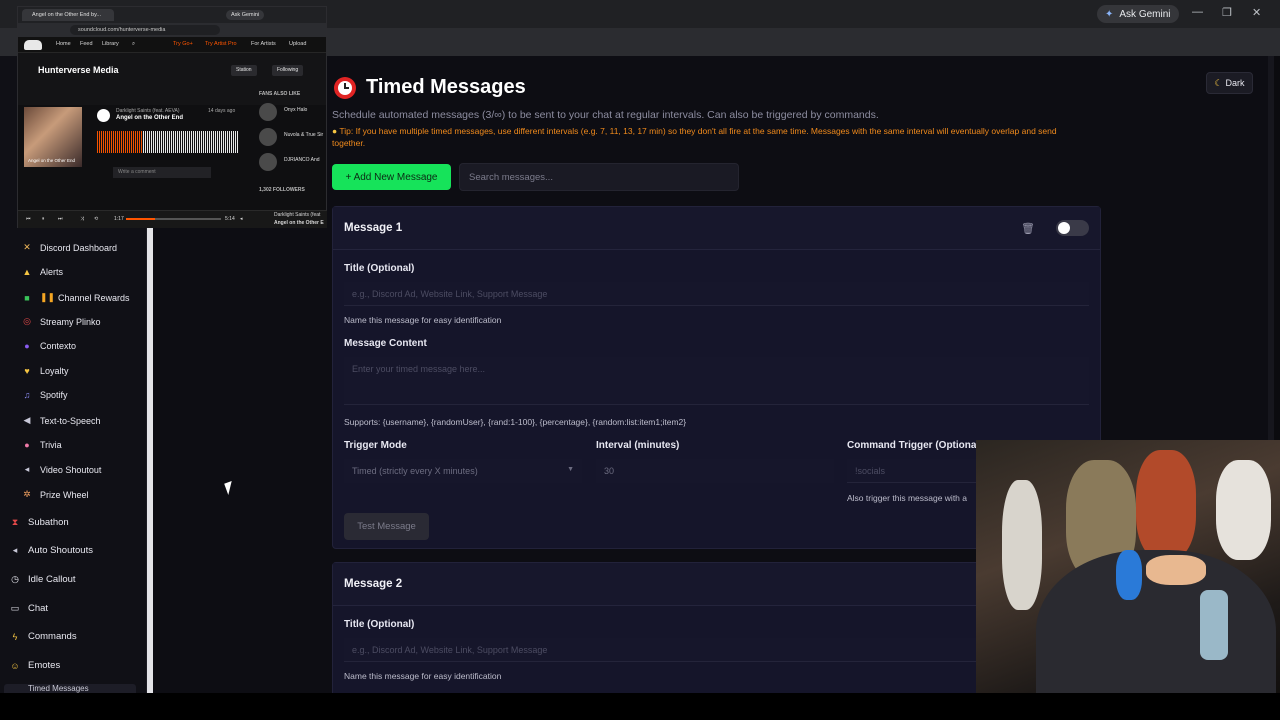 This screenshot has width=1280, height=720. Describe the element at coordinates (45, 371) in the screenshot. I see `sidebar-item-loyalty: ♥ Loyalty` at that location.